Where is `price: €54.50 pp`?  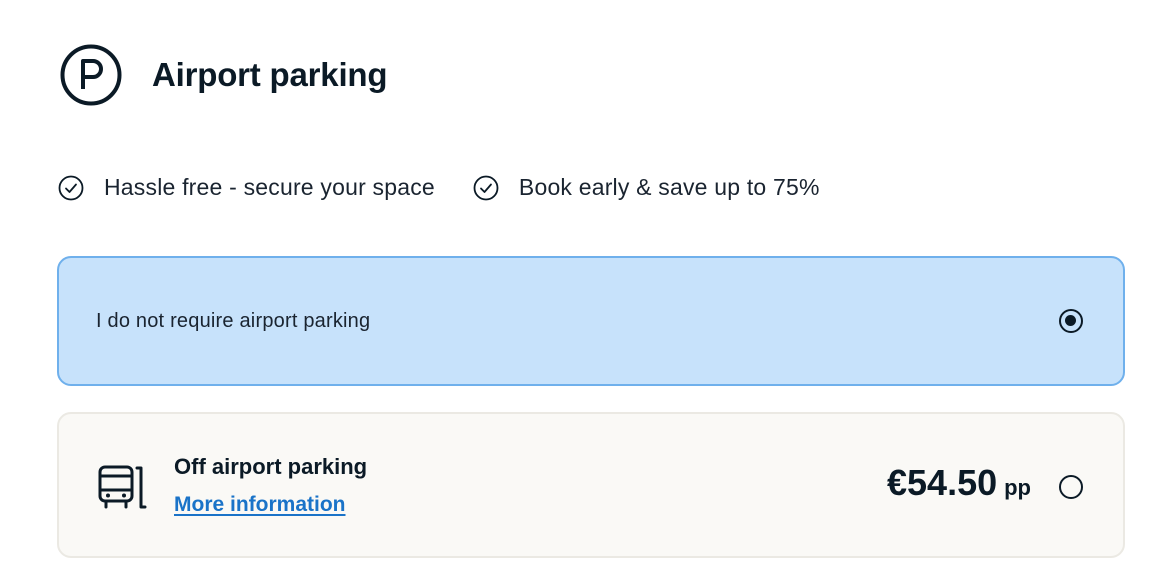 price: €54.50 pp is located at coordinates (959, 483).